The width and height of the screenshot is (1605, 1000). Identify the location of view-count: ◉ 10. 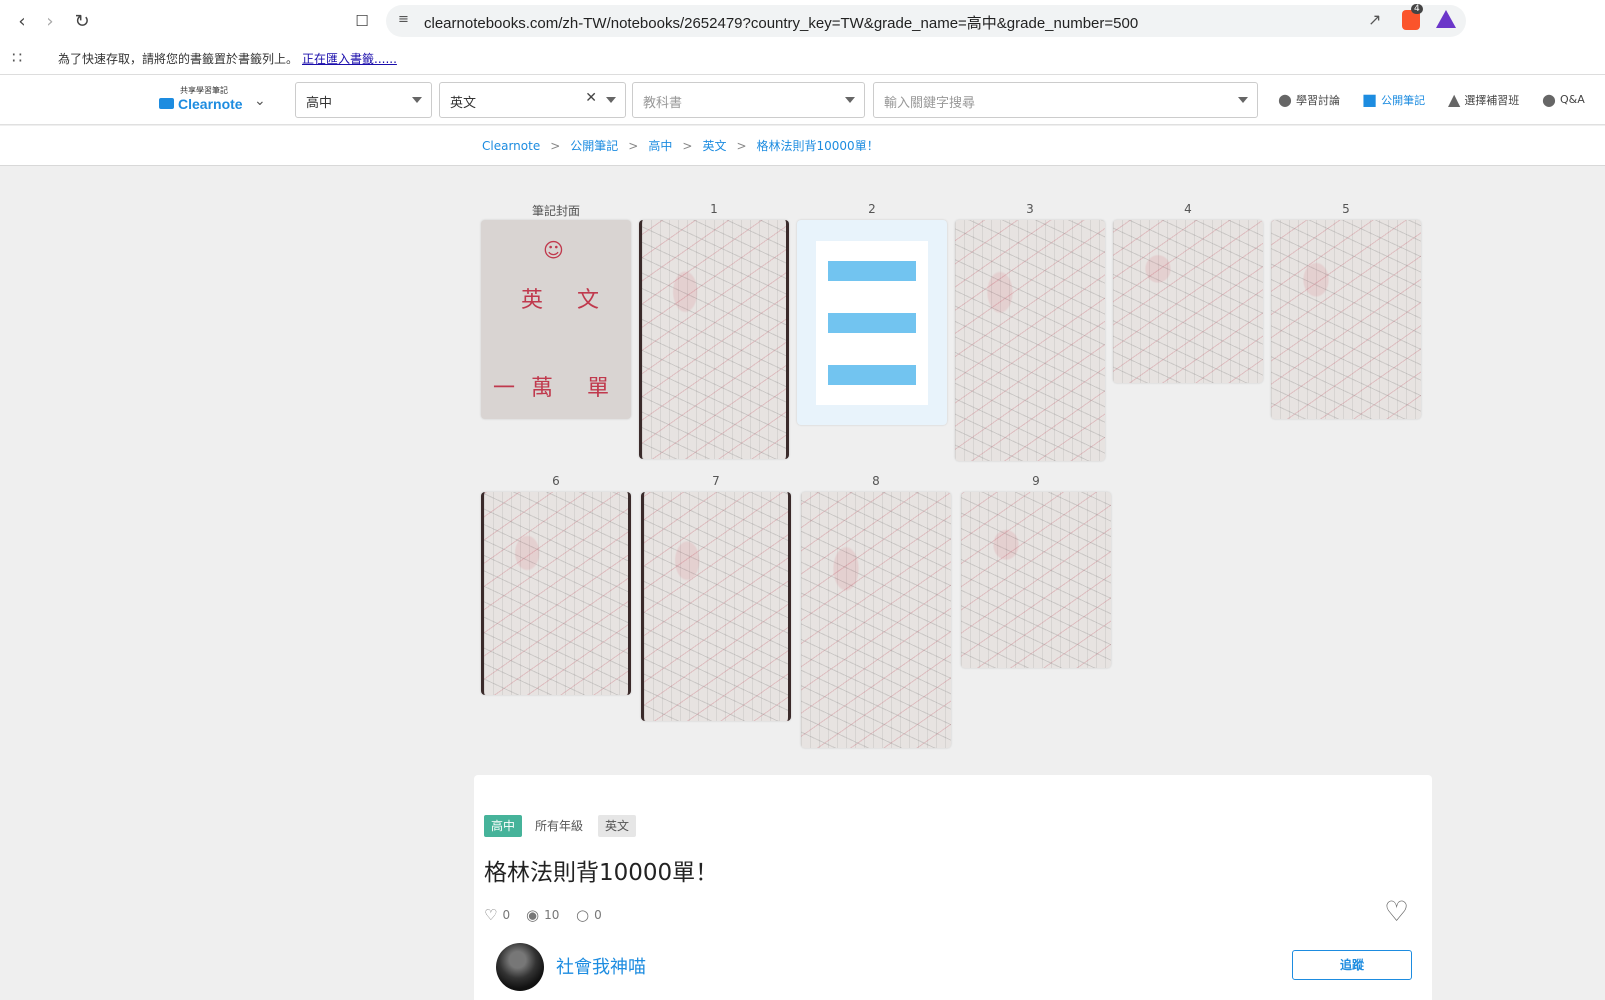
(542, 915).